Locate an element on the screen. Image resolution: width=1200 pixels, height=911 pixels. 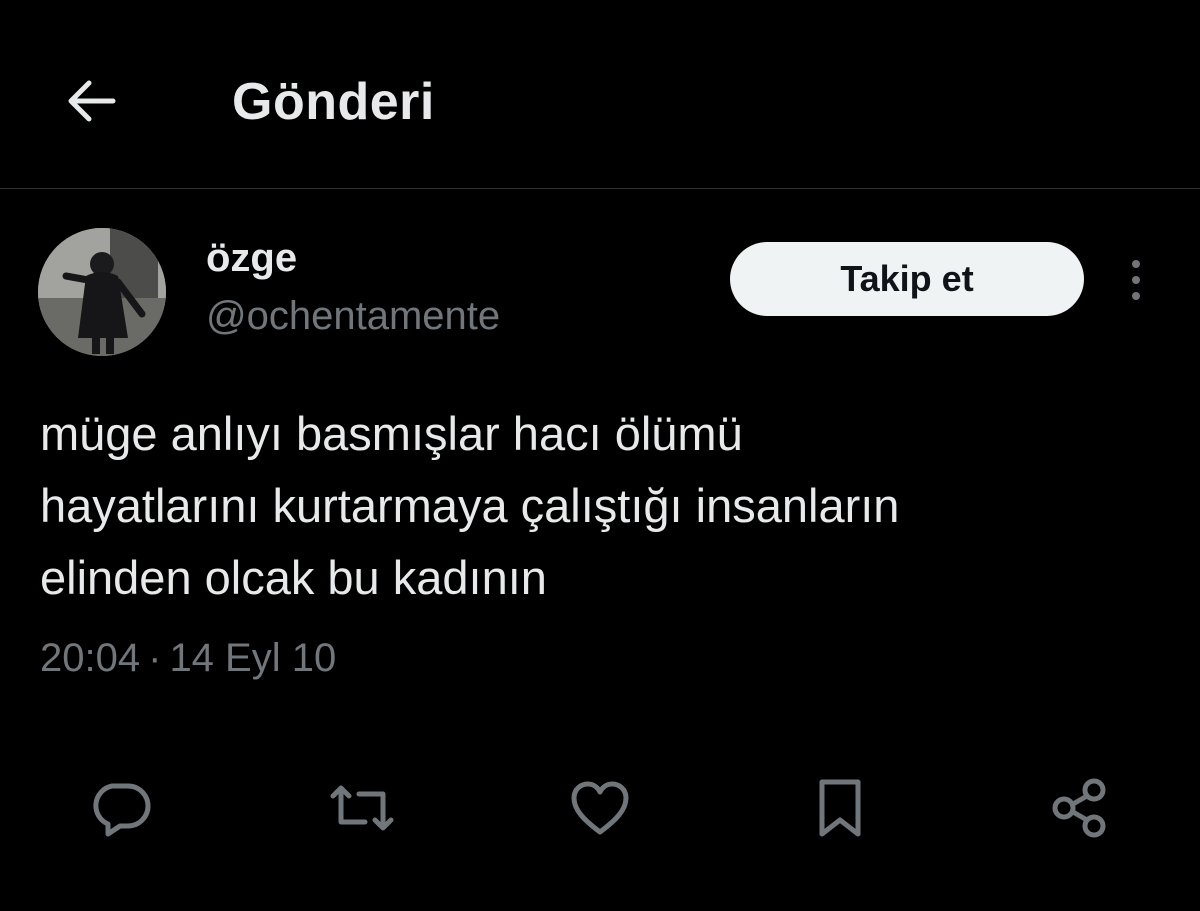
tweet-time: 20:04 is located at coordinates (90, 658).